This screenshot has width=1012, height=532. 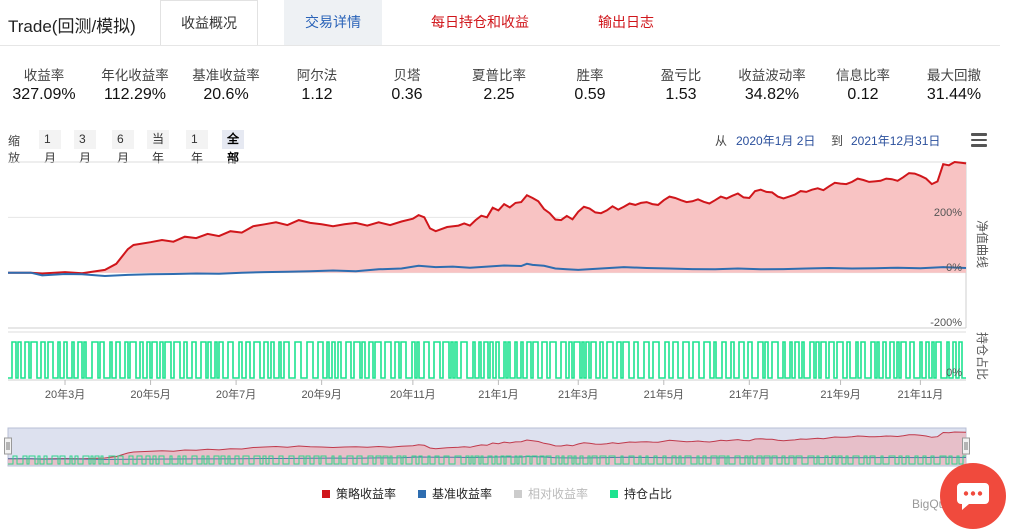 I want to click on main-side-title: 净值曲线, so click(x=982, y=244).